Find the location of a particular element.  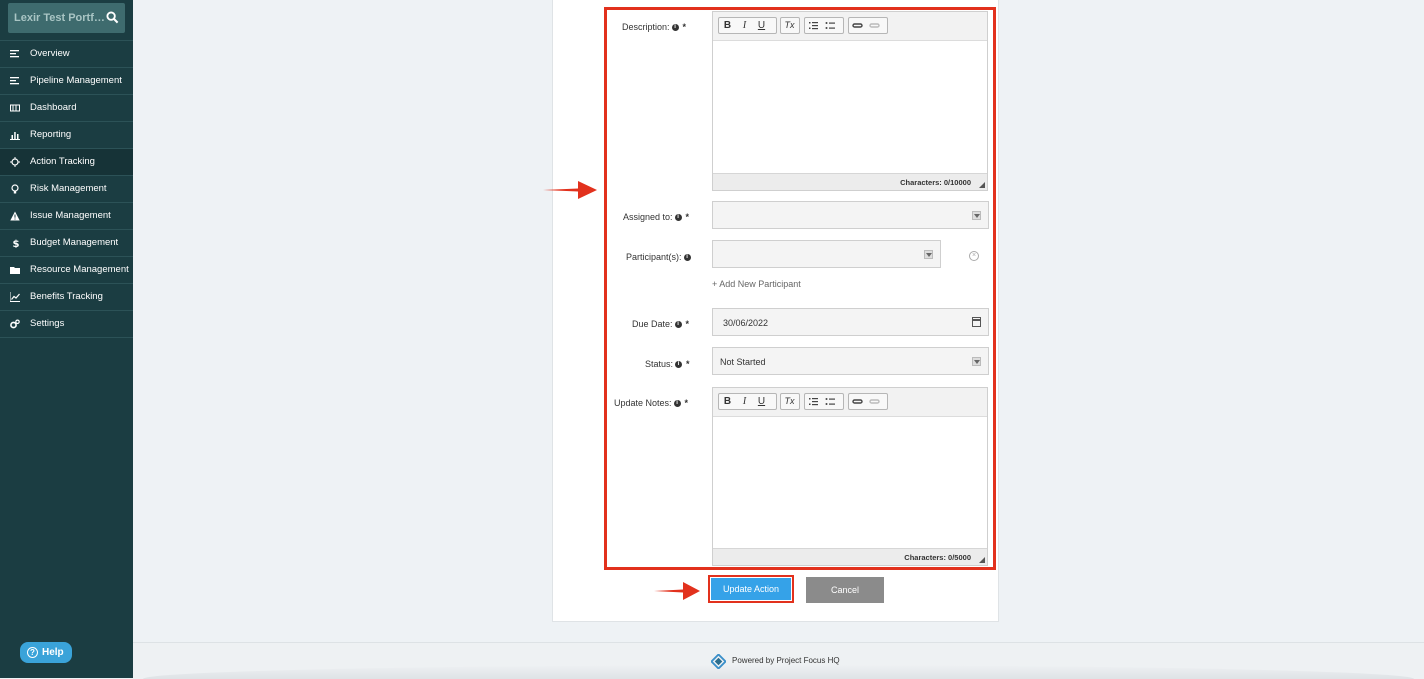

dollar-icon: $ is located at coordinates (16, 243).